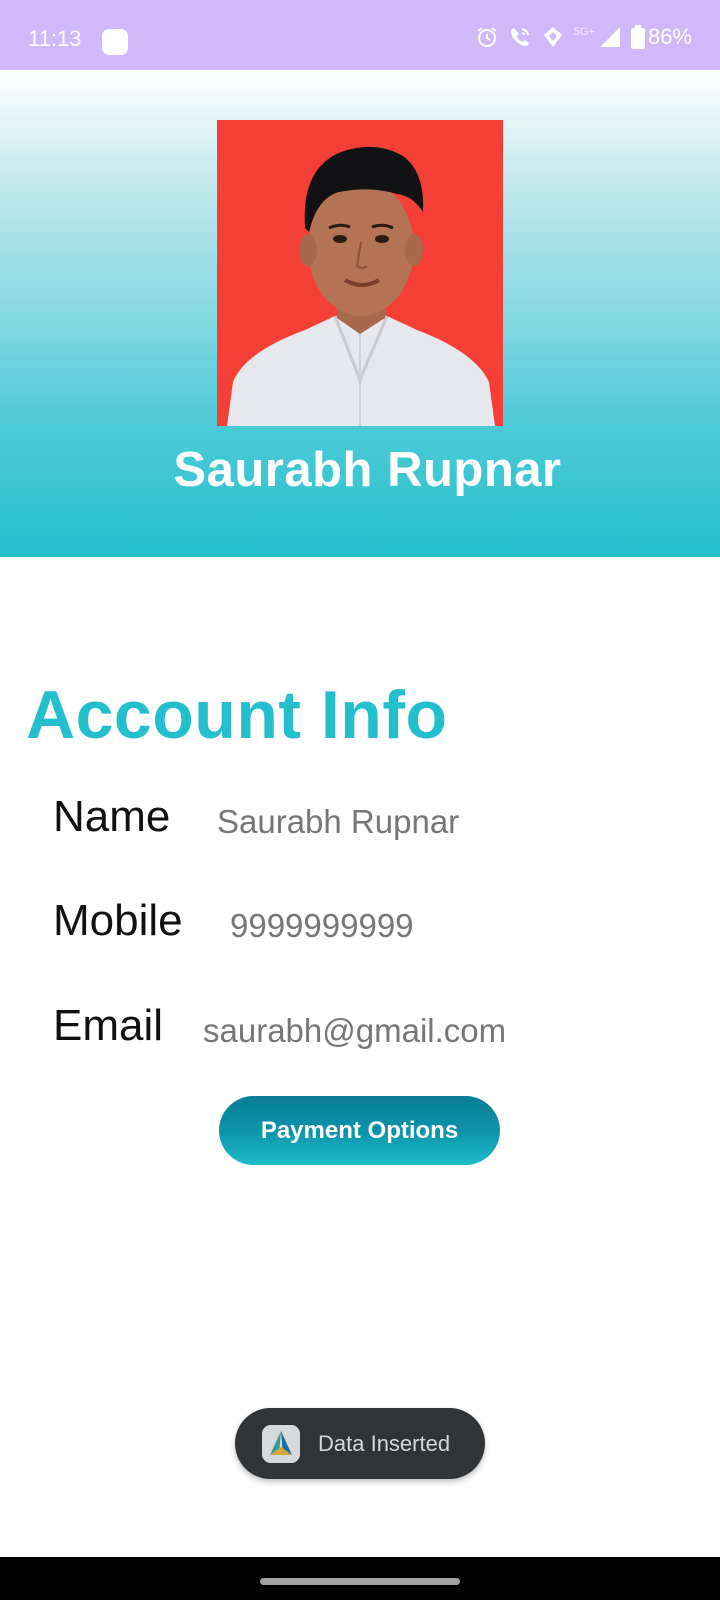 This screenshot has width=720, height=1600. Describe the element at coordinates (584, 32) in the screenshot. I see `network-type-label: 5G+` at that location.